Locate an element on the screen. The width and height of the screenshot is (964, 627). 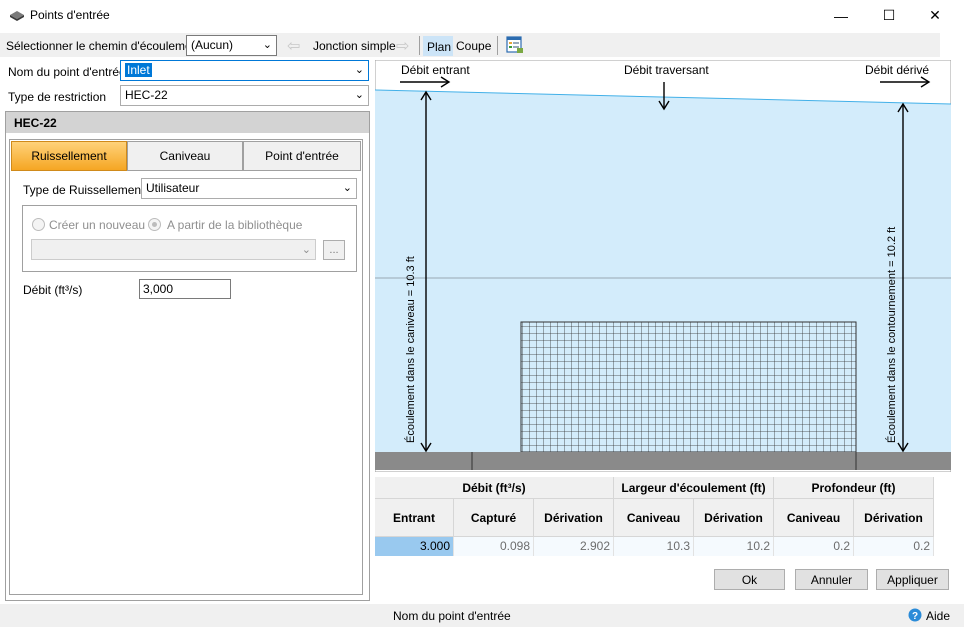
window-title: Points d'entrée is located at coordinates (70, 15).